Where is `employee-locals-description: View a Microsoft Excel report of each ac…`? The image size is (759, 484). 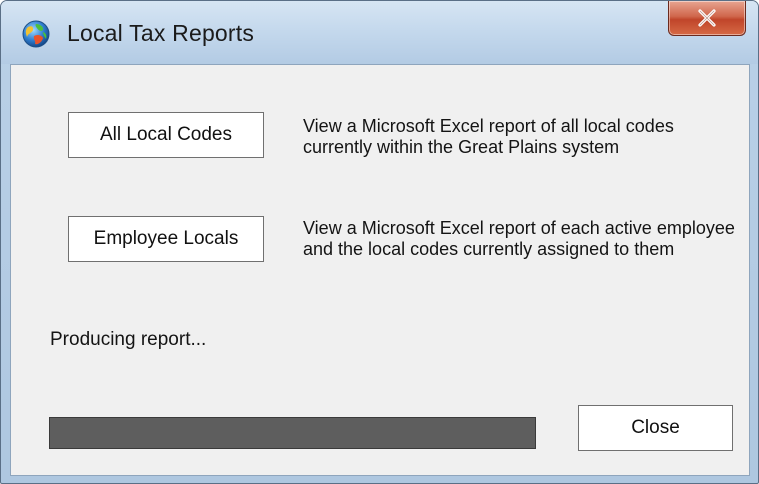
employee-locals-description: View a Microsoft Excel report of each ac… is located at coordinates (519, 238).